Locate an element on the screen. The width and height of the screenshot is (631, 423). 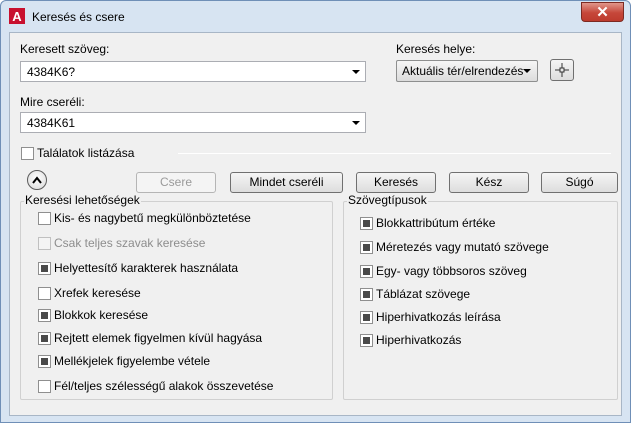
location-dropdown: Aktuális tér/elrendezés is located at coordinates (467, 71).